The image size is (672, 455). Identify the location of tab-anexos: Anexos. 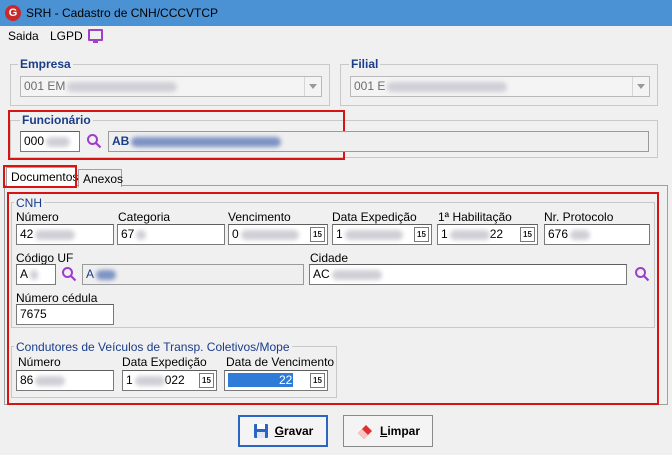
(100, 178).